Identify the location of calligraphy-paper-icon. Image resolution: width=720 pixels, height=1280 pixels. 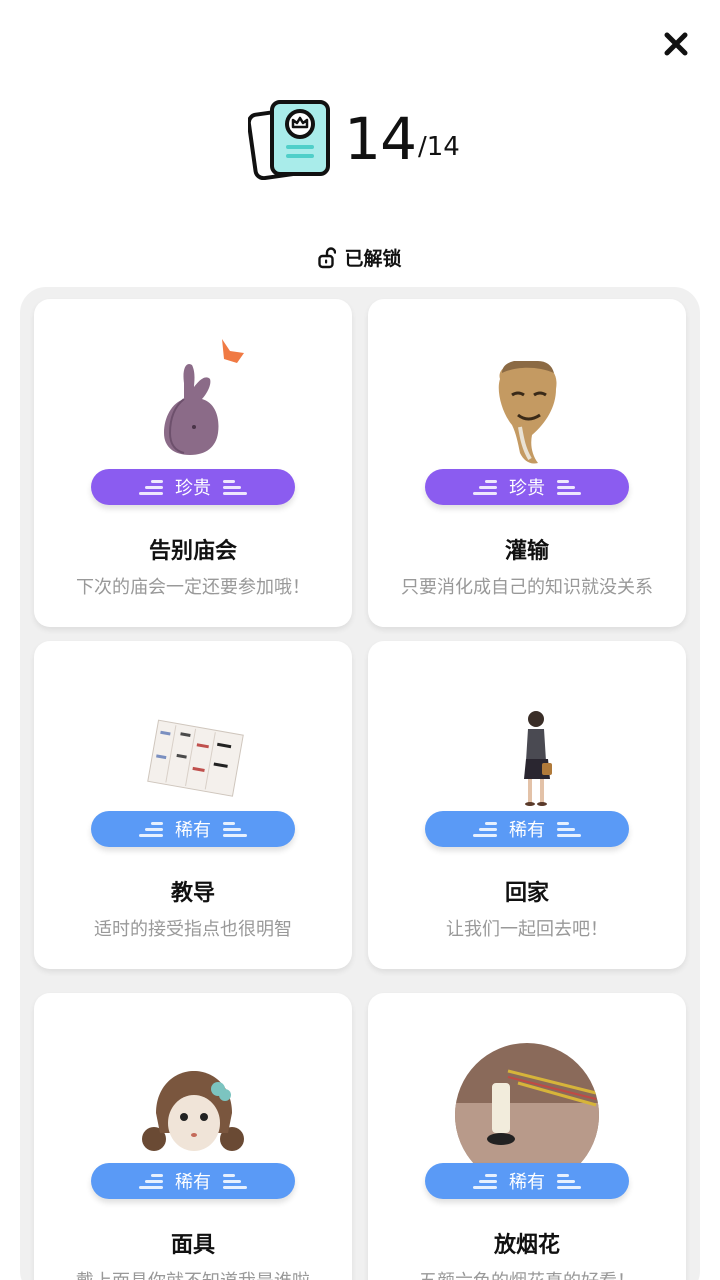
(195, 758).